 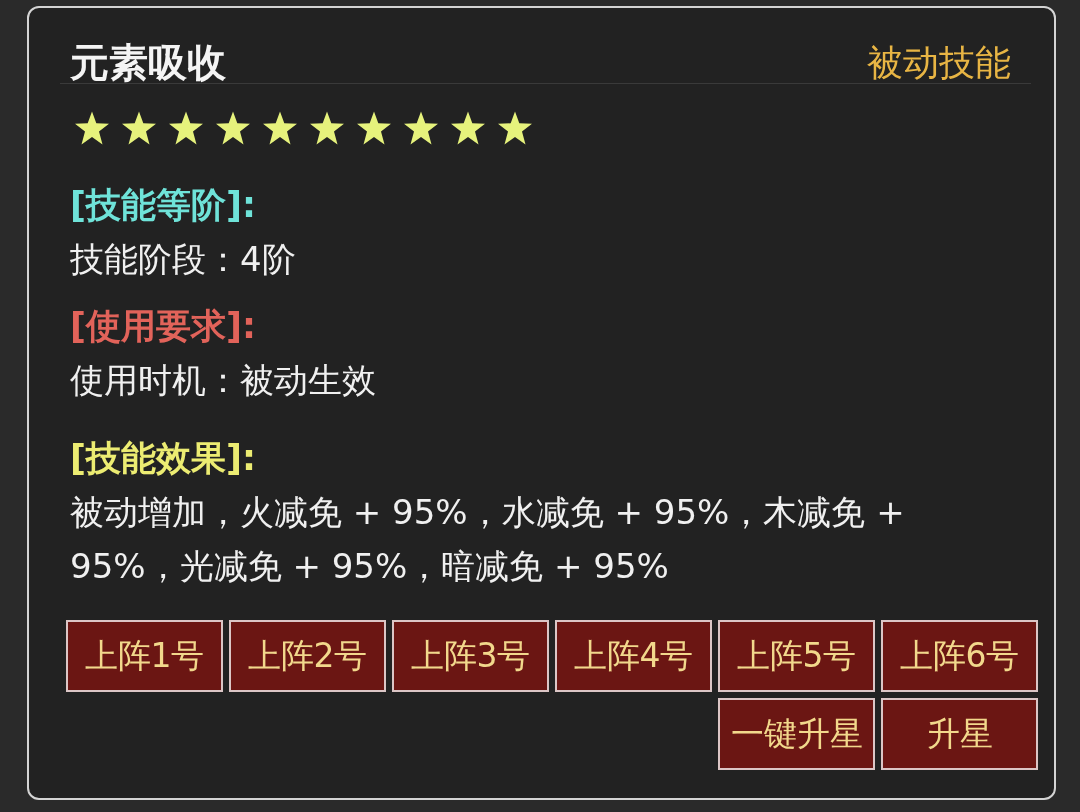 I want to click on action-button: 一键升星, so click(x=796, y=734).